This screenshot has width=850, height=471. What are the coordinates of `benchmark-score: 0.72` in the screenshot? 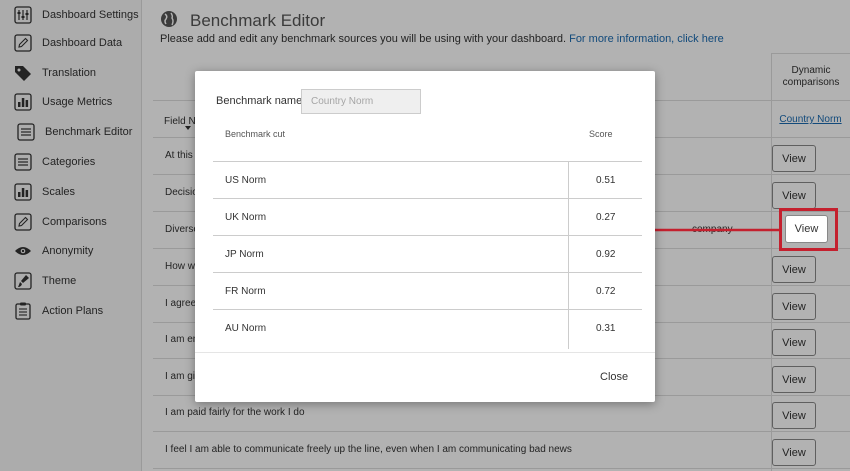 It's located at (605, 291).